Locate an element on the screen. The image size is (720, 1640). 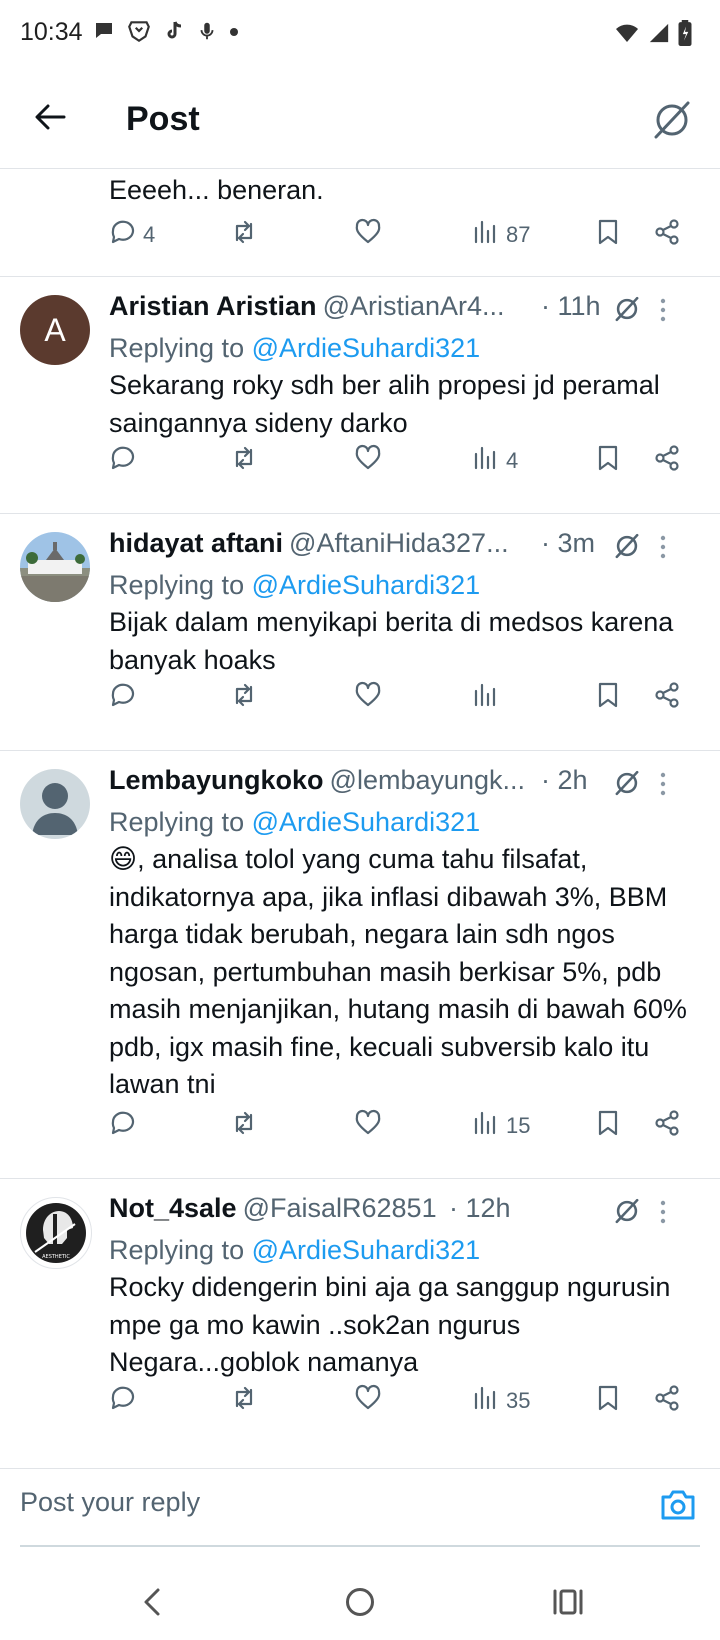
tweet-card: Eeeeh... beneran. 4 87 is located at coordinates (360, 222).